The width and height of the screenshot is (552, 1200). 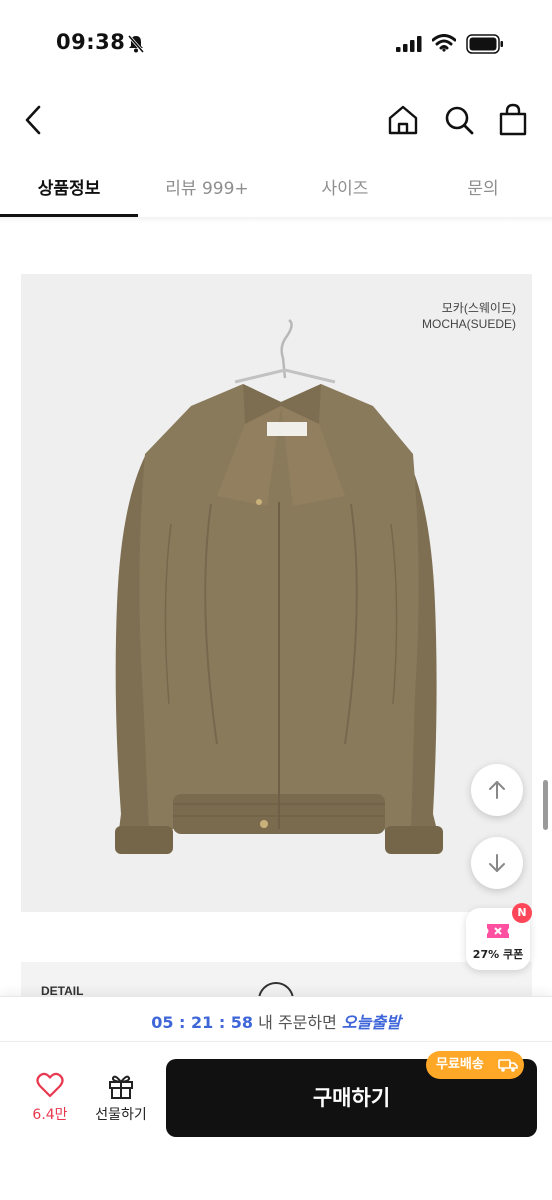 I want to click on arrow-down-icon, so click(x=497, y=863).